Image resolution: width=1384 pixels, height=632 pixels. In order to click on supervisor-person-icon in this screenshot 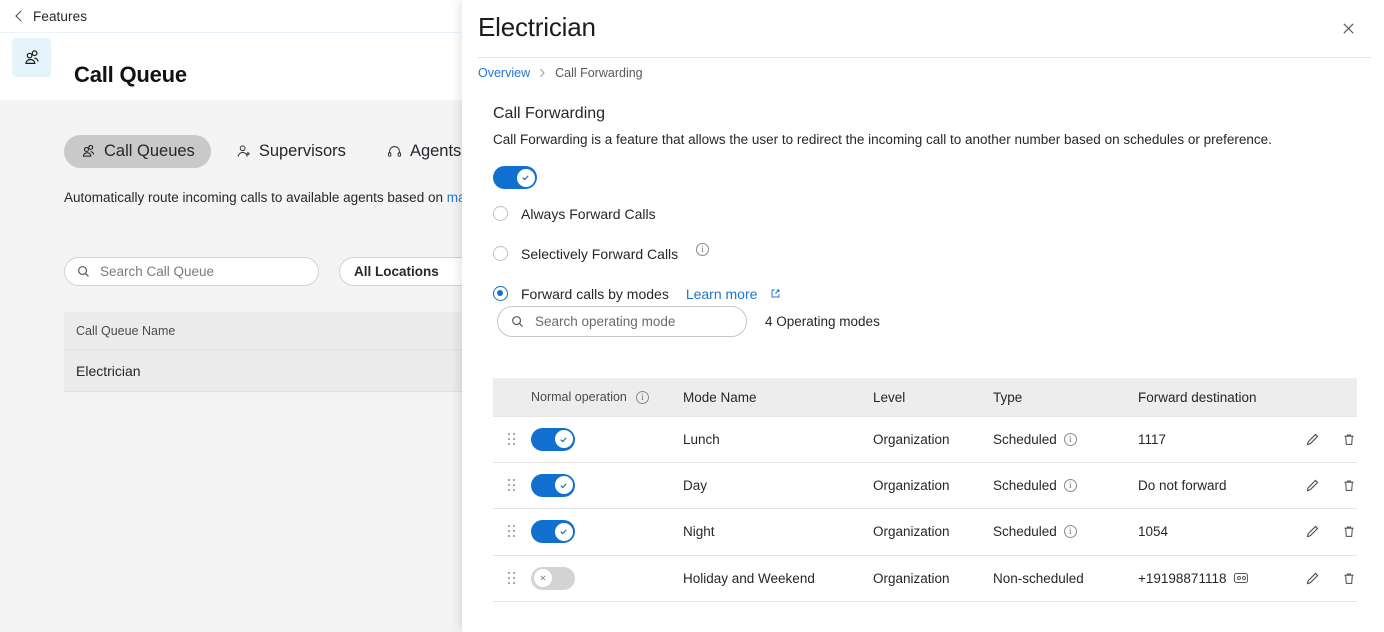, I will do `click(243, 151)`.